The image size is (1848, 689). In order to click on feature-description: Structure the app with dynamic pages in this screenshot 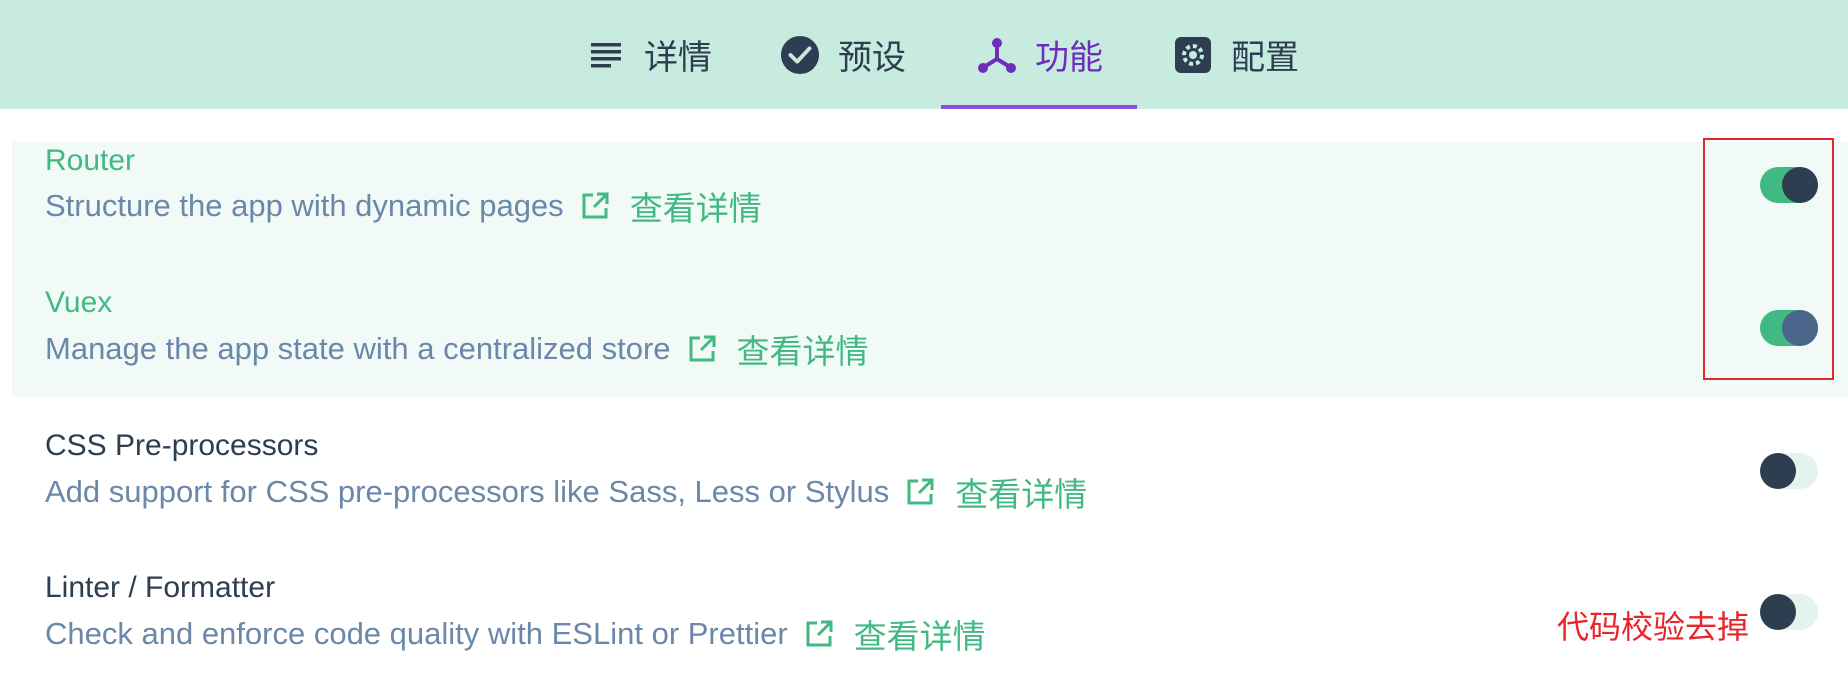, I will do `click(304, 205)`.